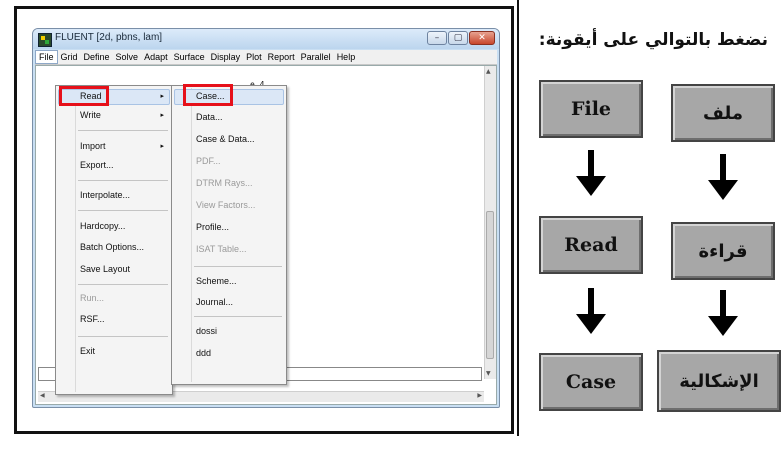  What do you see at coordinates (346, 57) in the screenshot?
I see `menu-help: Help` at bounding box center [346, 57].